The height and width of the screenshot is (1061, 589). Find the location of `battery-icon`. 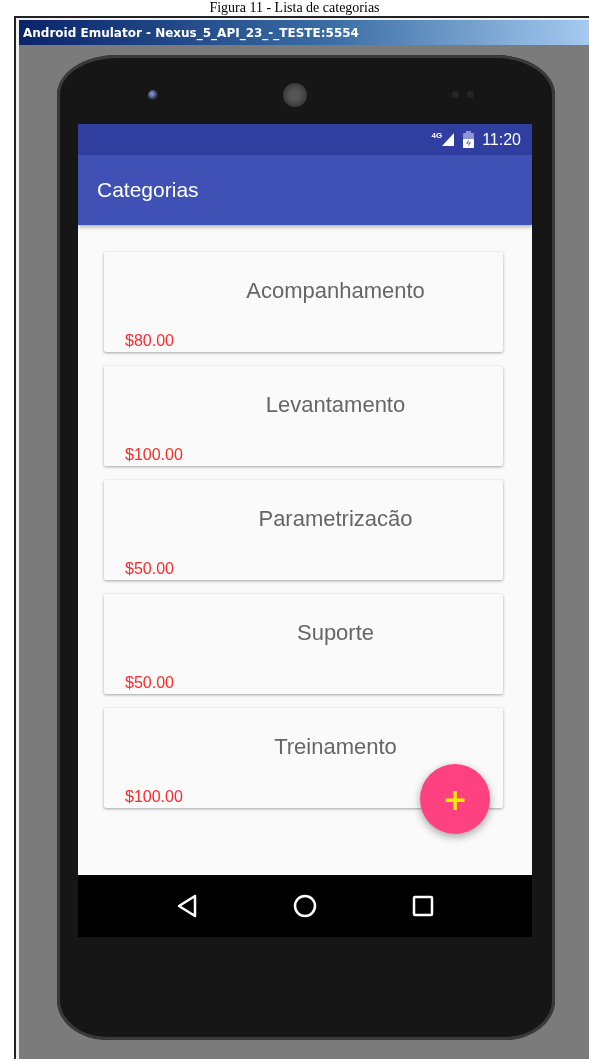

battery-icon is located at coordinates (469, 139).